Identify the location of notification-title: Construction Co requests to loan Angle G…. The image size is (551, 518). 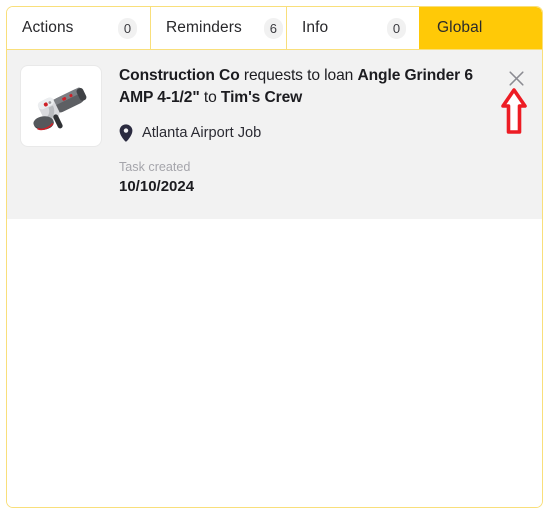
(304, 86).